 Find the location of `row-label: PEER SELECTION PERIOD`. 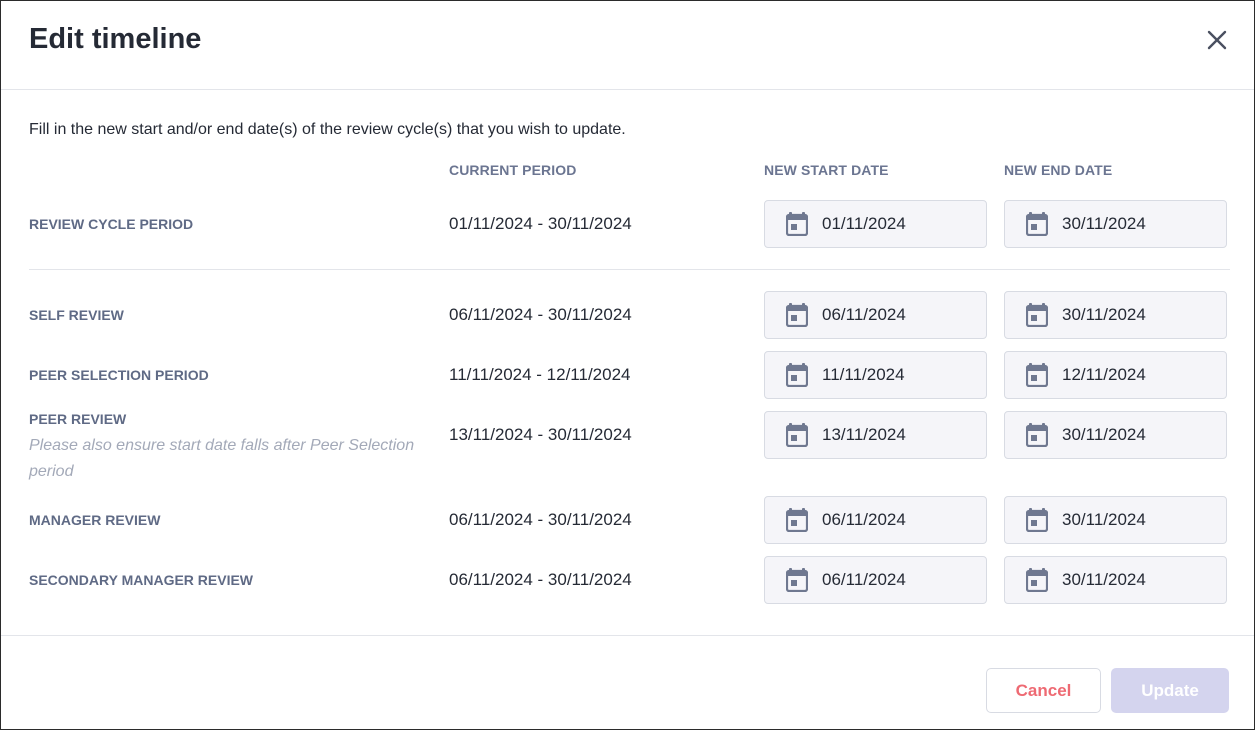

row-label: PEER SELECTION PERIOD is located at coordinates (119, 375).